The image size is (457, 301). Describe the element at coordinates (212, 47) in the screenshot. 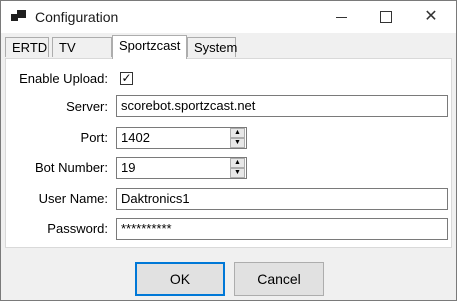

I see `tab-system: System` at that location.